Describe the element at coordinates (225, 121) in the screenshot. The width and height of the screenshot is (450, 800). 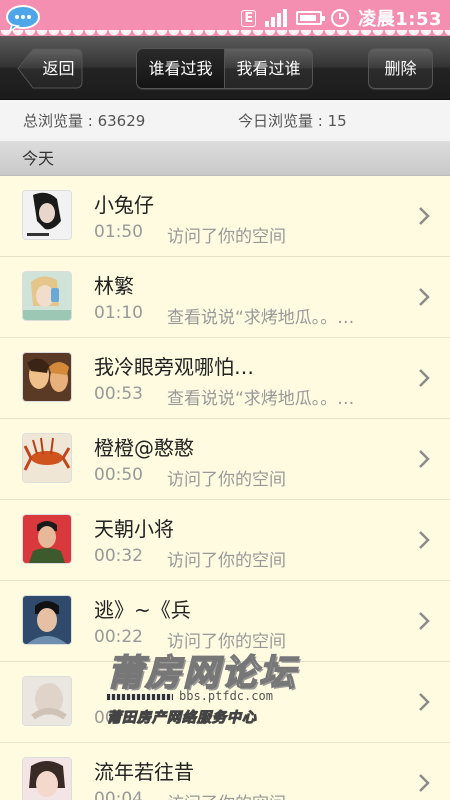
I see `view-stats: 总浏览量 : 63629 今日浏览量 : 15` at that location.